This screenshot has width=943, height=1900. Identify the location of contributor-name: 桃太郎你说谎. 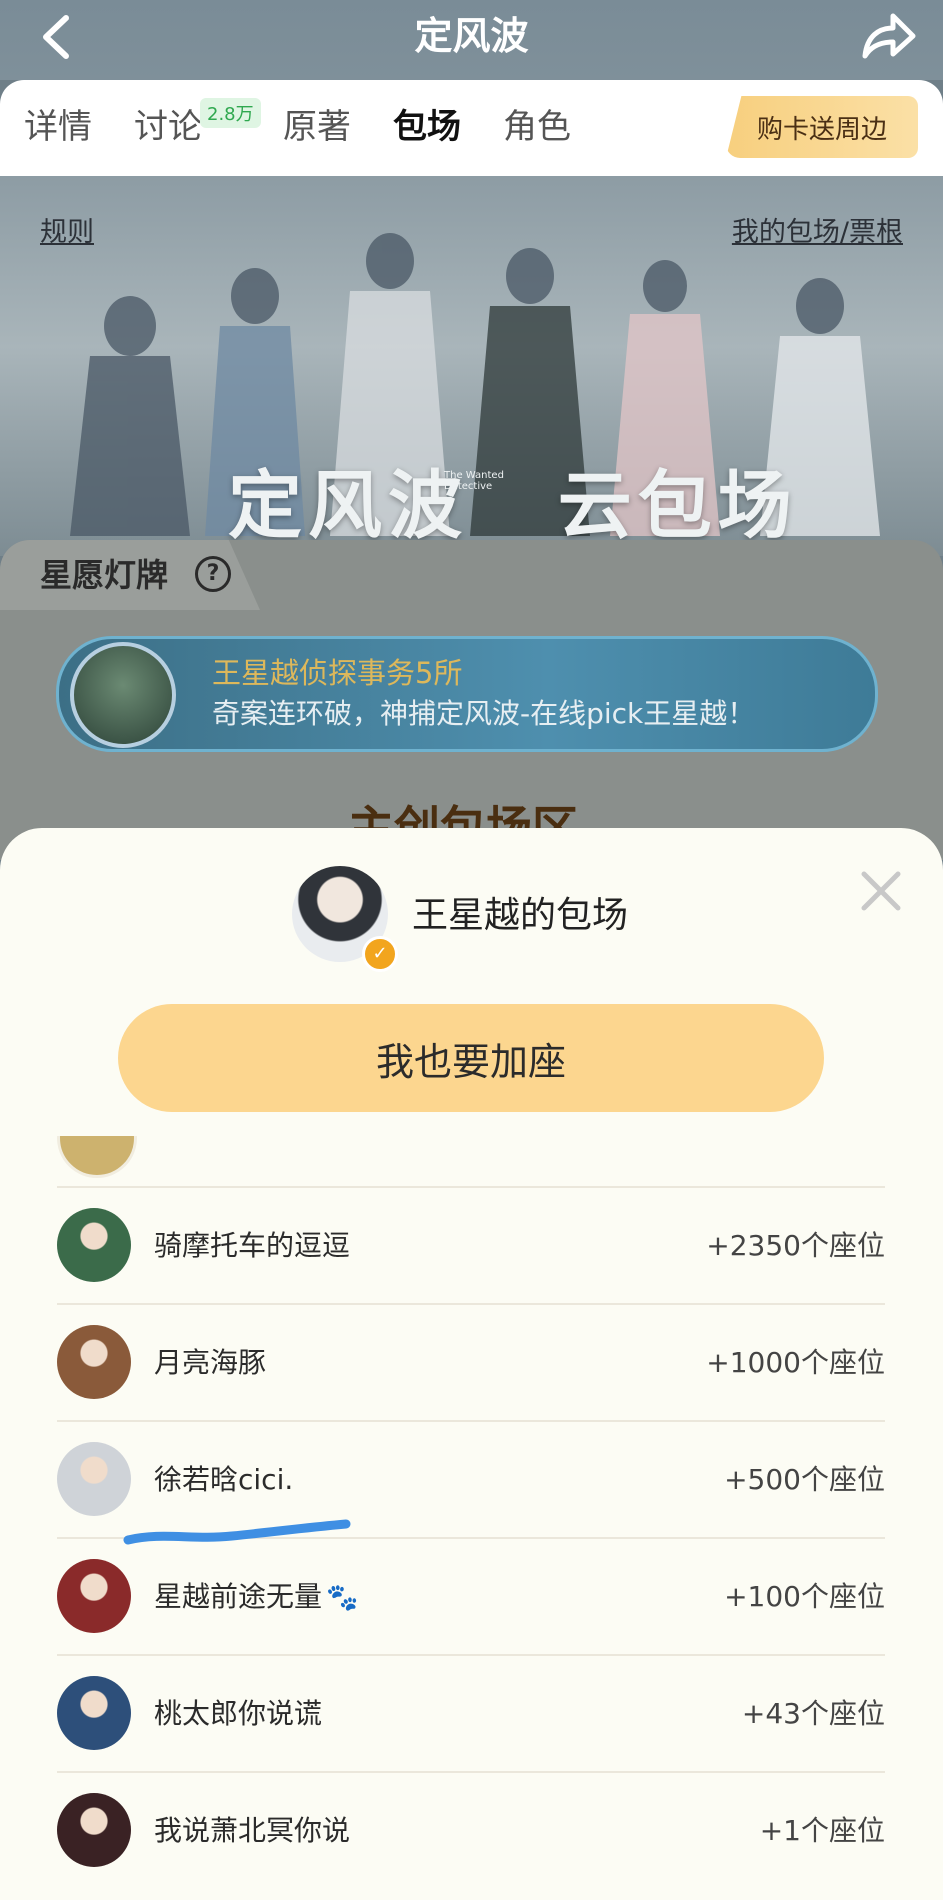
(238, 1712).